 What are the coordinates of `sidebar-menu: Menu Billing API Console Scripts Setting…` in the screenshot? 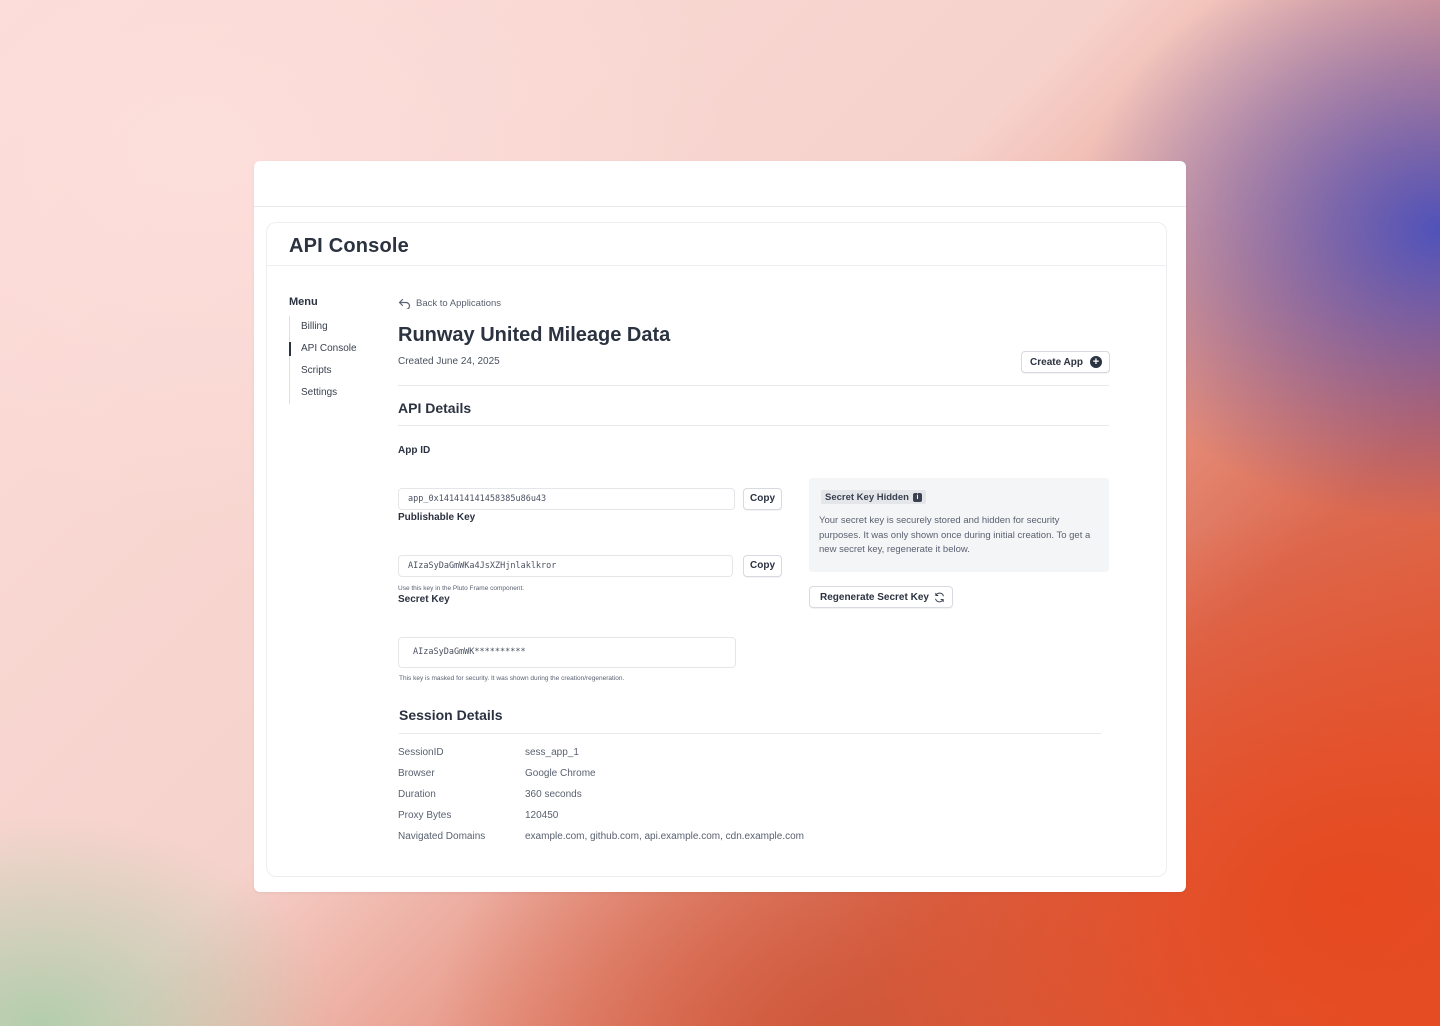 It's located at (339, 350).